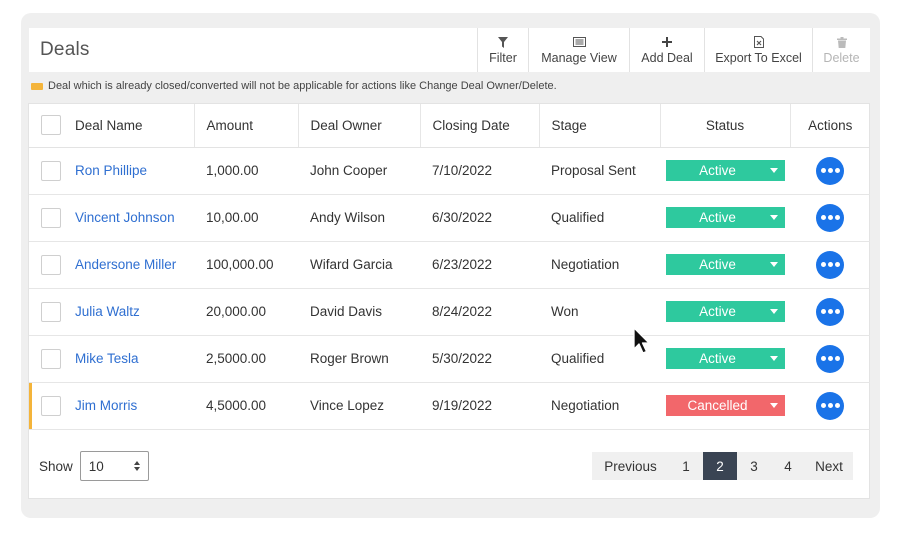 The height and width of the screenshot is (534, 900). Describe the element at coordinates (107, 311) in the screenshot. I see `deal-name-link: Julia Waltz` at that location.